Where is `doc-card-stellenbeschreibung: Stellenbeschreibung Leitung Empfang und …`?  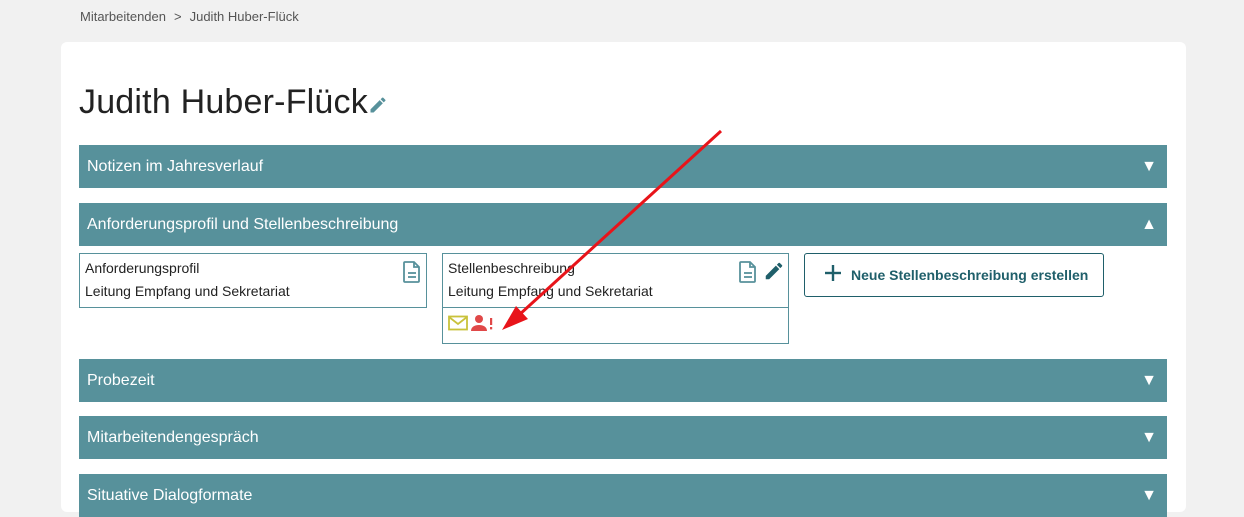 doc-card-stellenbeschreibung: Stellenbeschreibung Leitung Empfang und … is located at coordinates (615, 298).